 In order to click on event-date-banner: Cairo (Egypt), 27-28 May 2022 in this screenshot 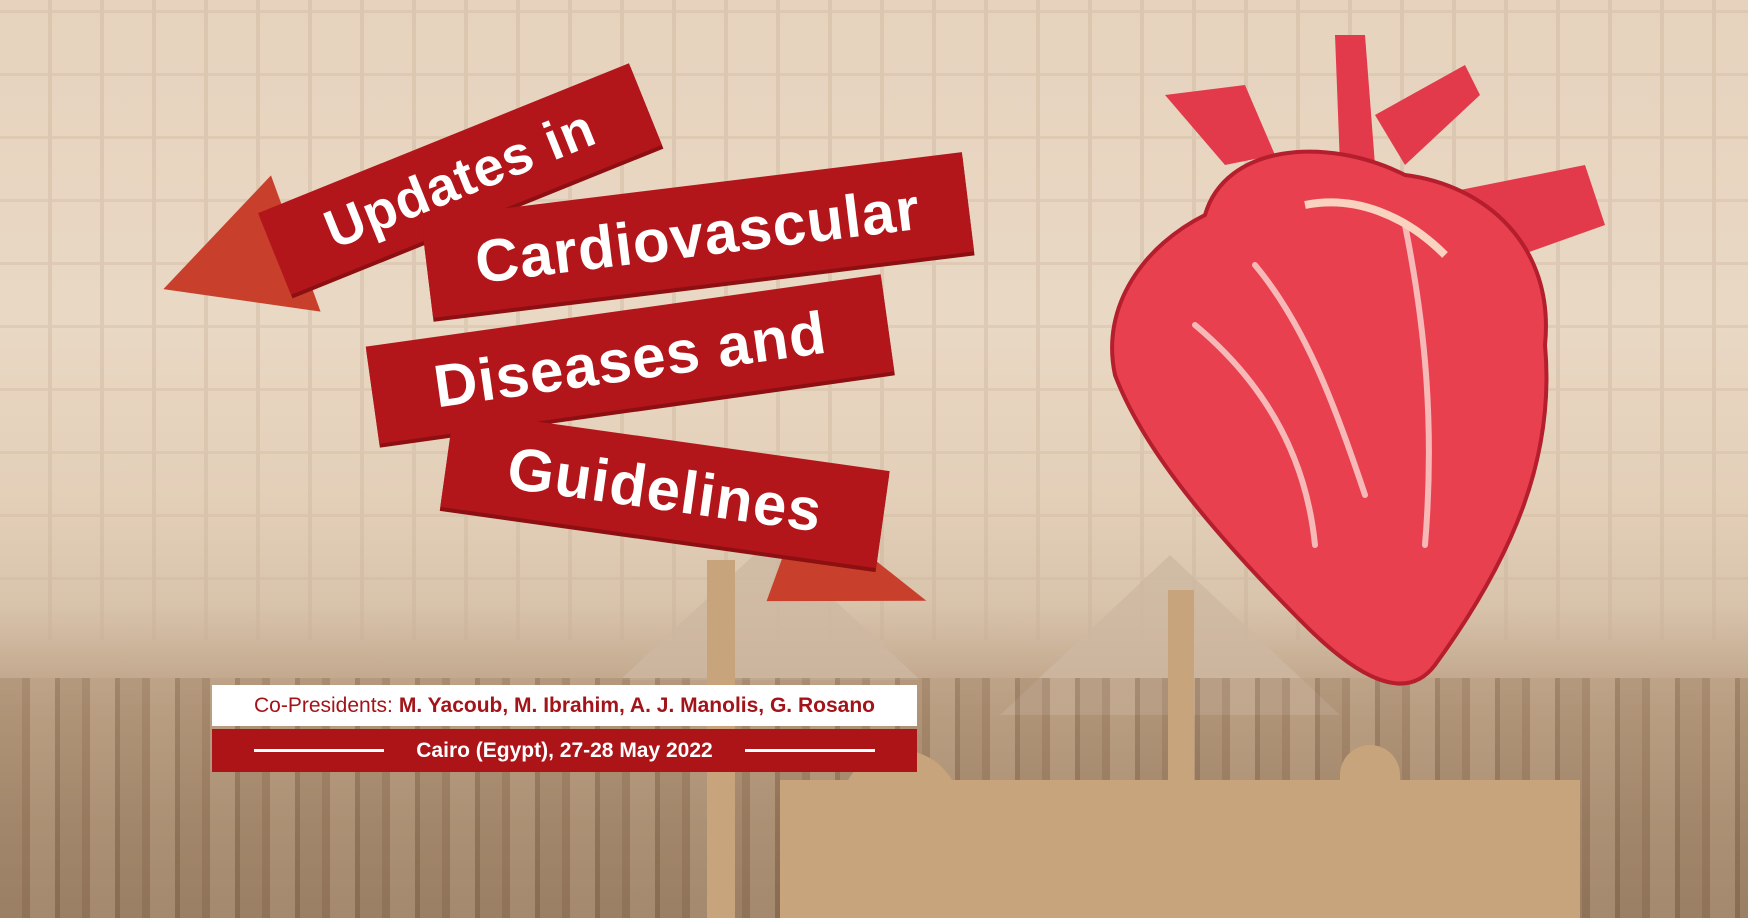, I will do `click(564, 750)`.